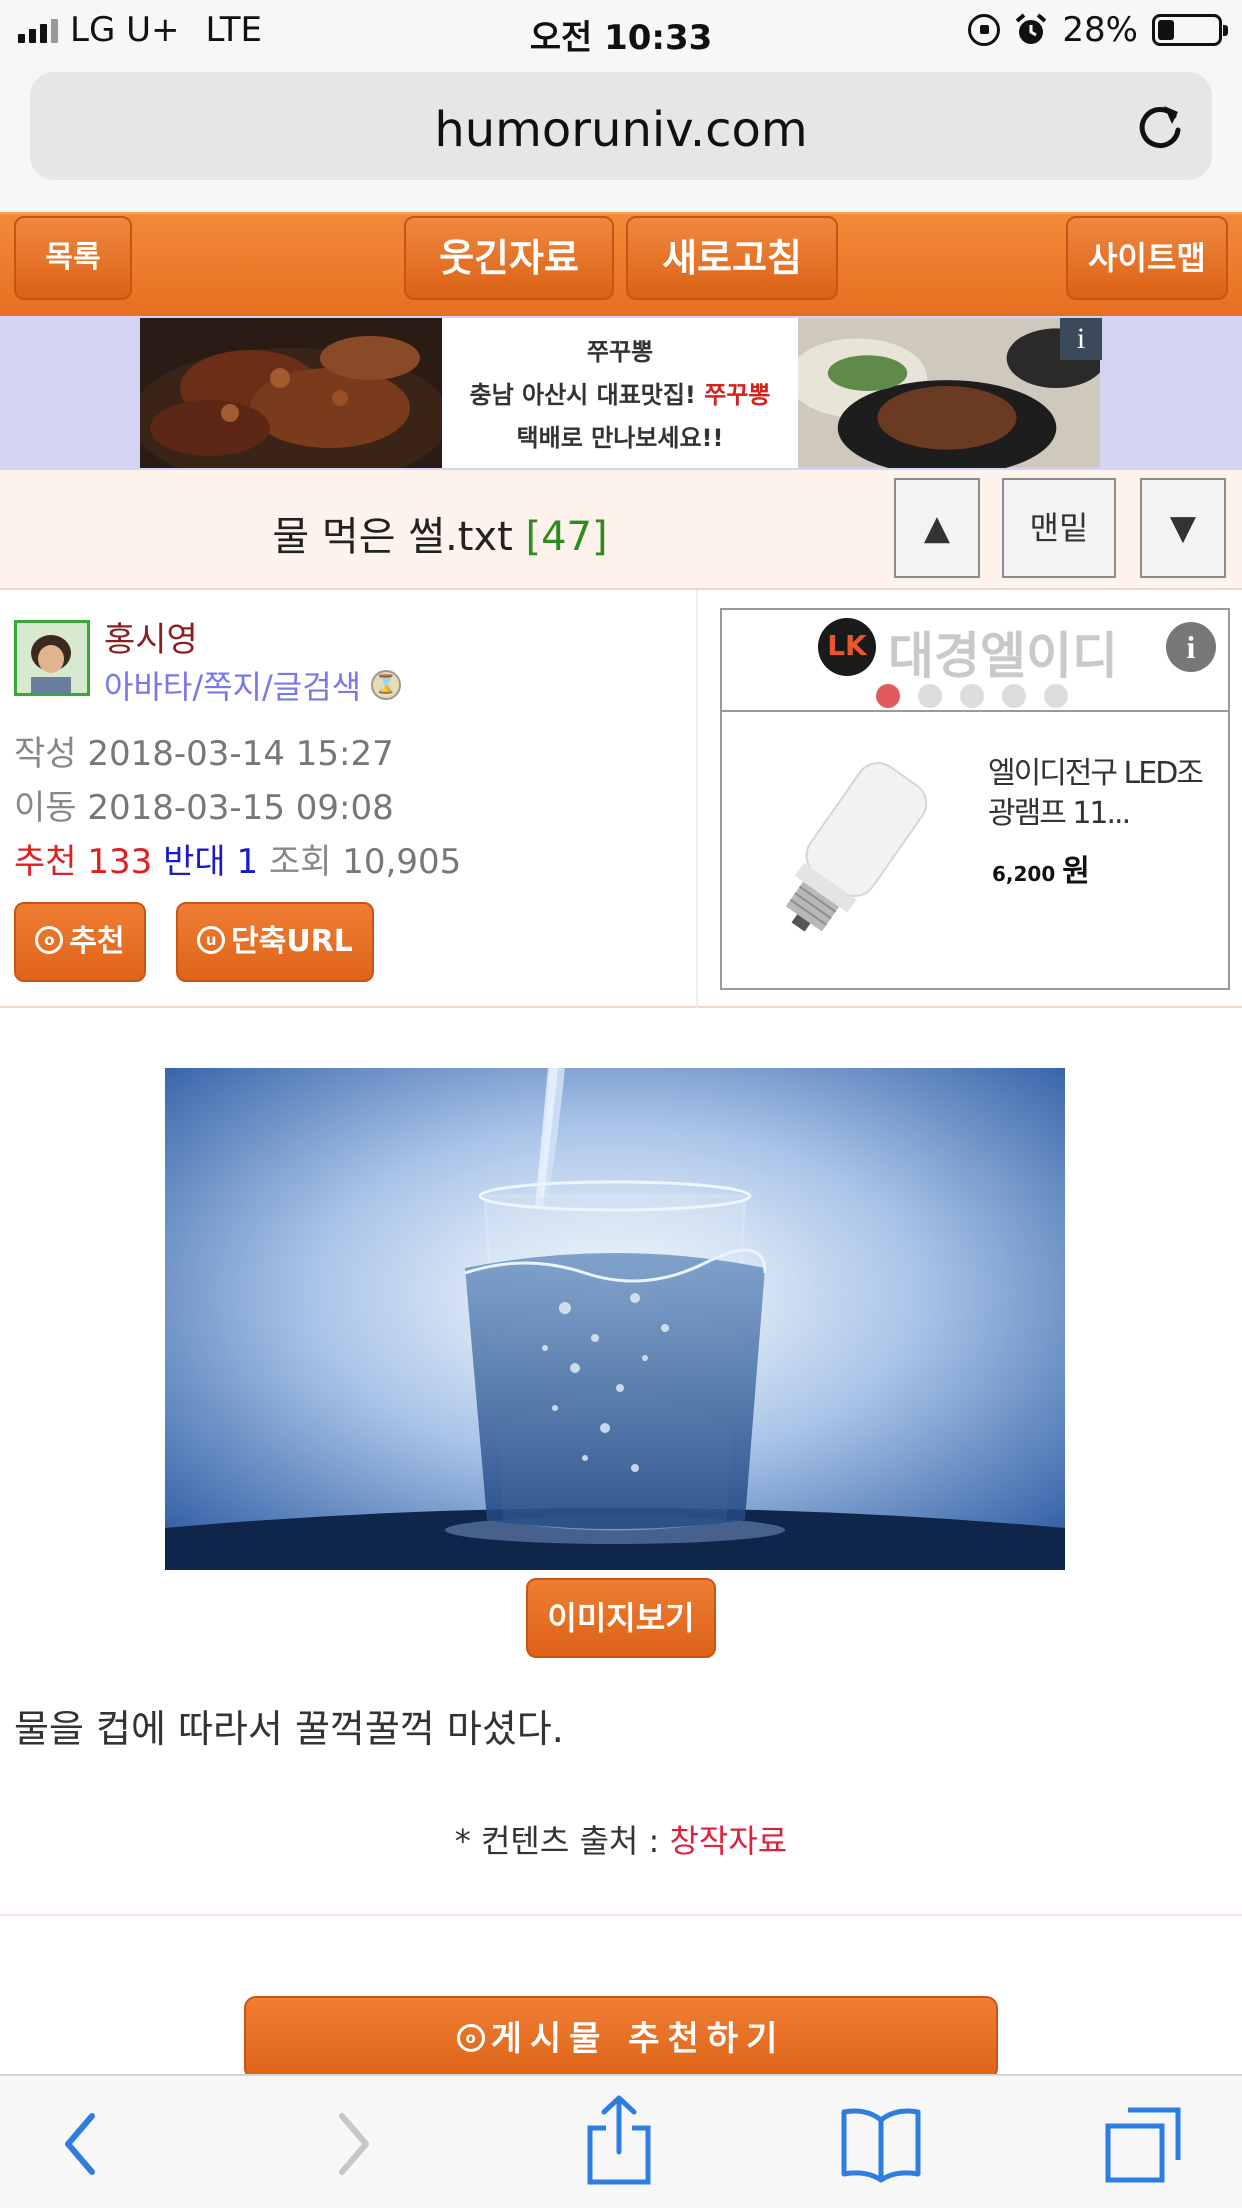 This screenshot has width=1242, height=2208. I want to click on browser-toolbar, so click(621, 2141).